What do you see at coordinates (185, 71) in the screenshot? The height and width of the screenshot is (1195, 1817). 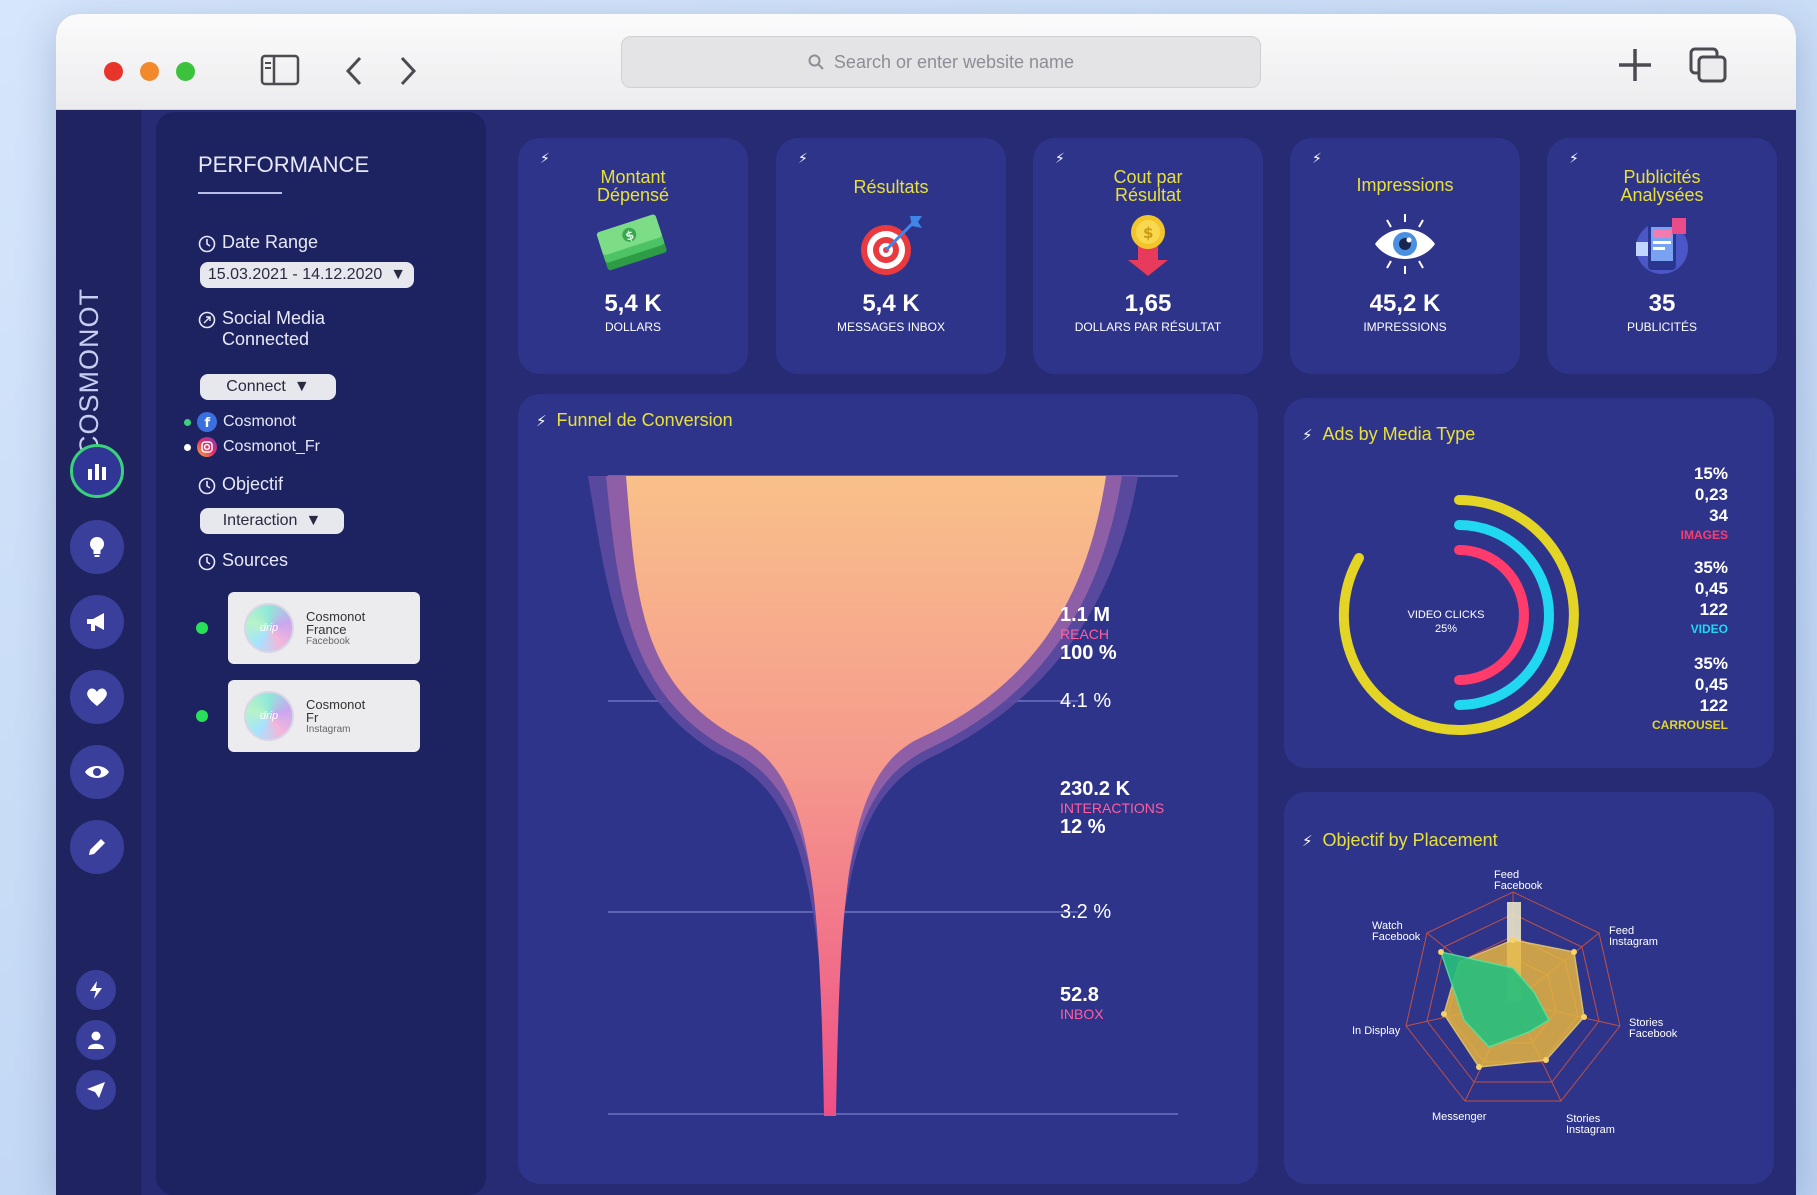 I see `maximize-window-button` at bounding box center [185, 71].